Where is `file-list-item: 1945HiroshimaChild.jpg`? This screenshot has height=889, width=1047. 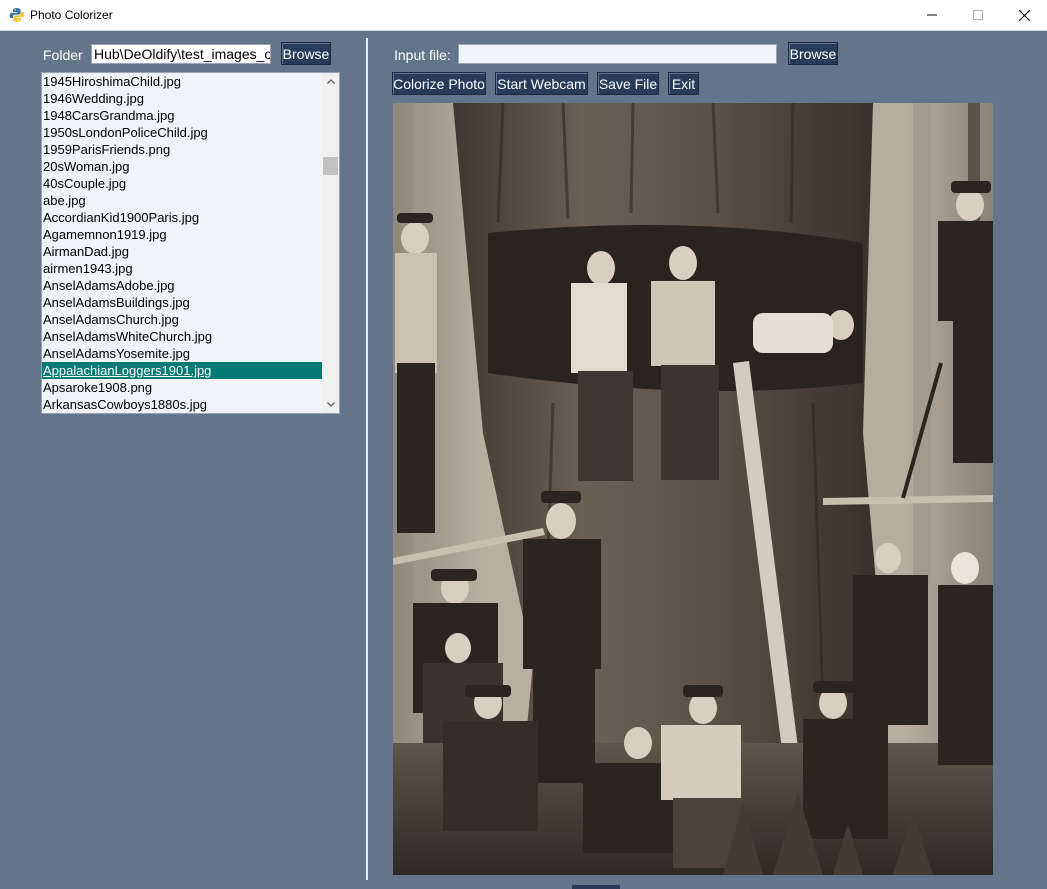
file-list-item: 1945HiroshimaChild.jpg is located at coordinates (182, 81).